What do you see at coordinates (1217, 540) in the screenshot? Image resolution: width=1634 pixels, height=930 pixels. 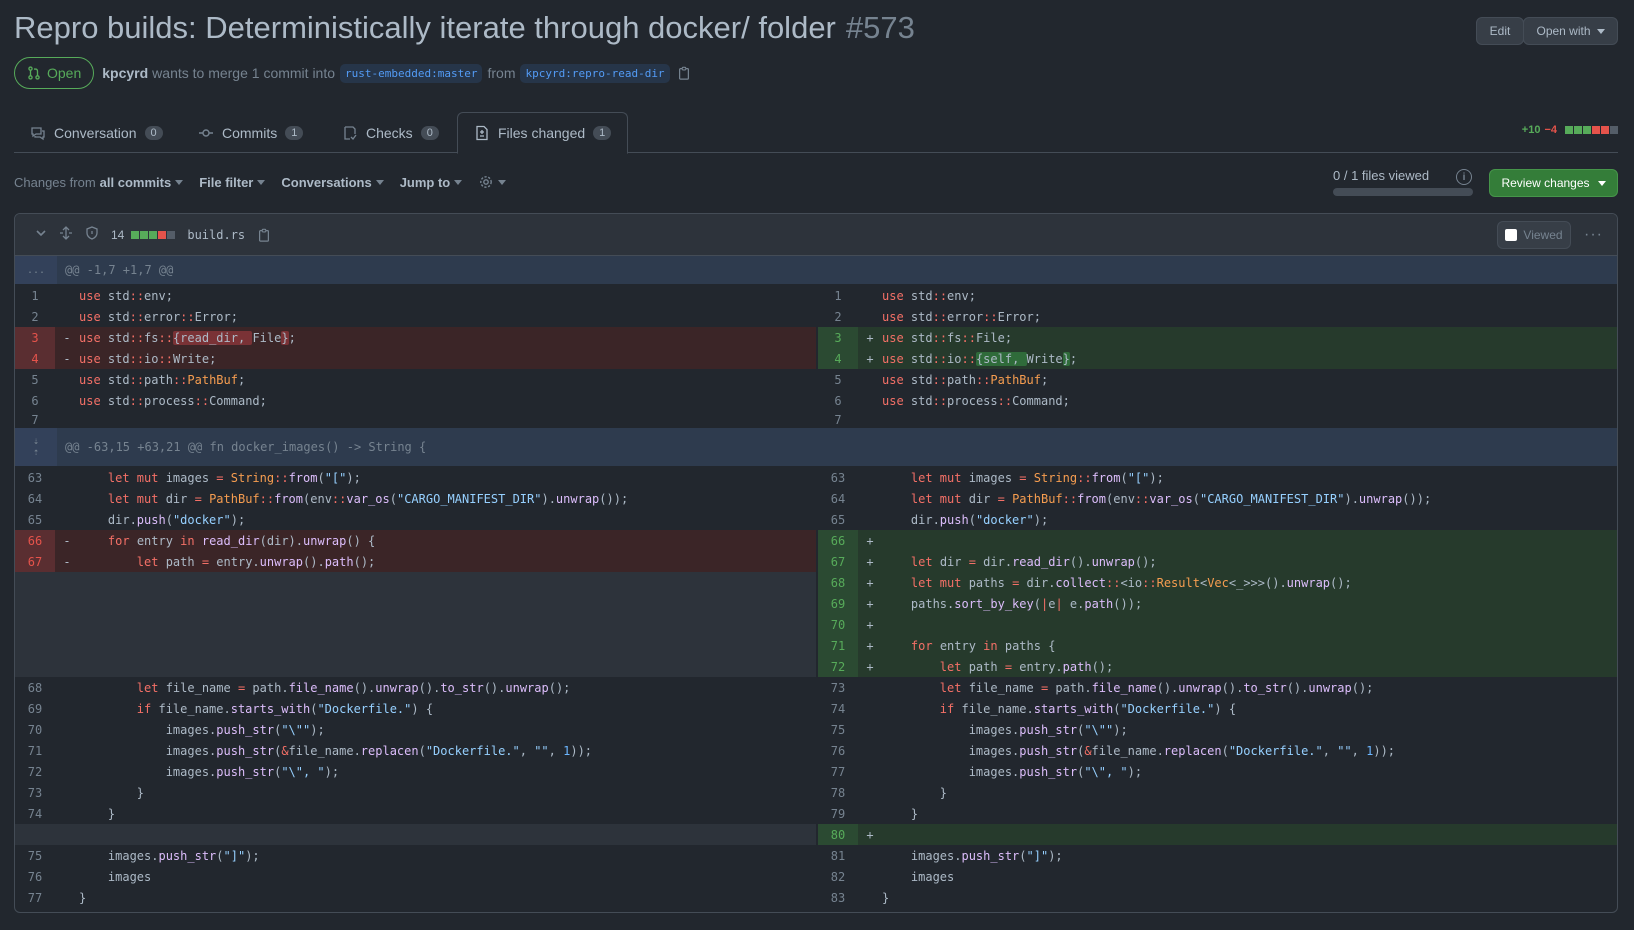 I see `diff-line-added: 66 +` at bounding box center [1217, 540].